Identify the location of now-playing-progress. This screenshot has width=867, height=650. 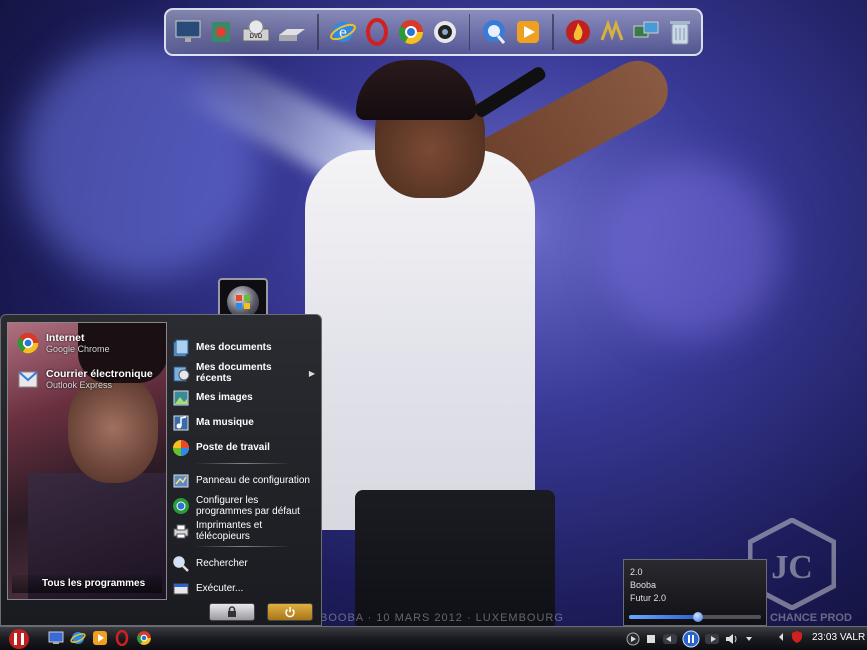
(695, 617).